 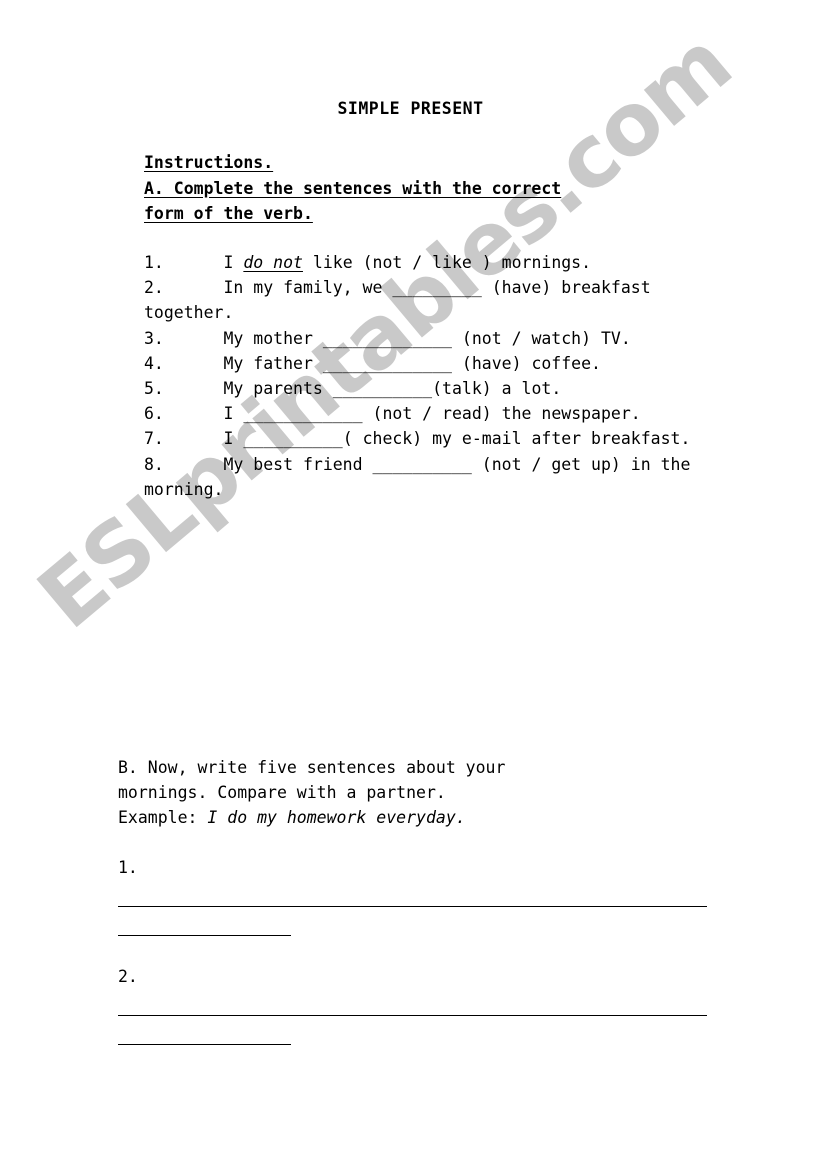 I want to click on question-text-pre: My best friend, so click(x=268, y=464).